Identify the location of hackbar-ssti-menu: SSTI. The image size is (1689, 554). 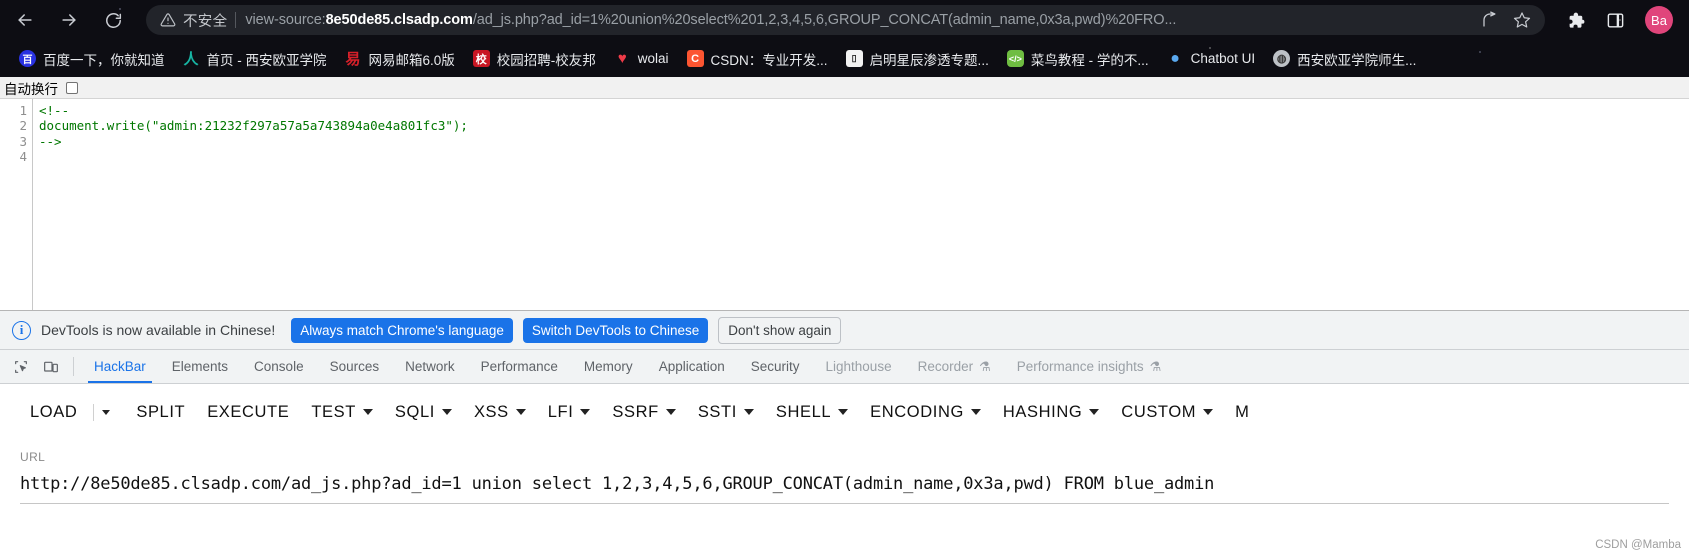
(726, 412).